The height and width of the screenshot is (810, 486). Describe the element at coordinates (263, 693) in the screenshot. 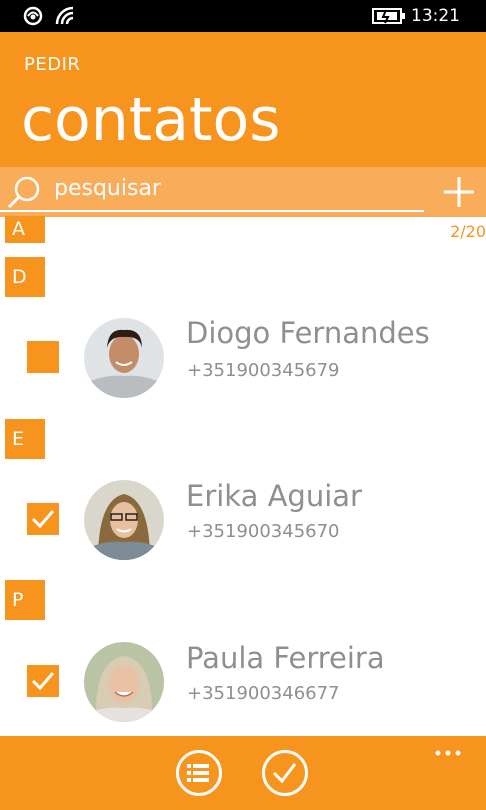

I see `contact-phone: +351900346677` at that location.